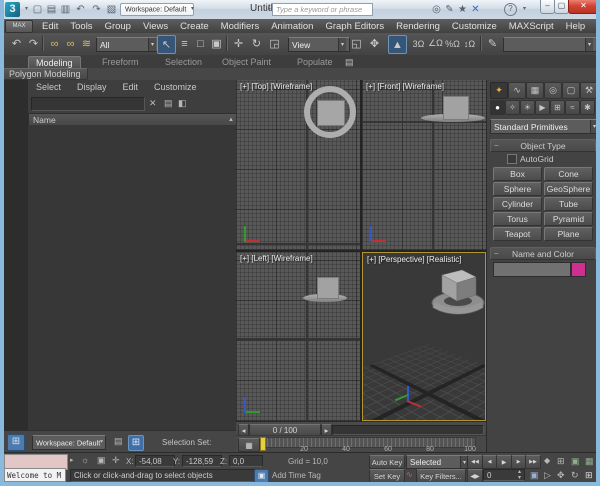 Image resolution: width=600 pixels, height=486 pixels. I want to click on tab-display-icon: ▢, so click(571, 90).